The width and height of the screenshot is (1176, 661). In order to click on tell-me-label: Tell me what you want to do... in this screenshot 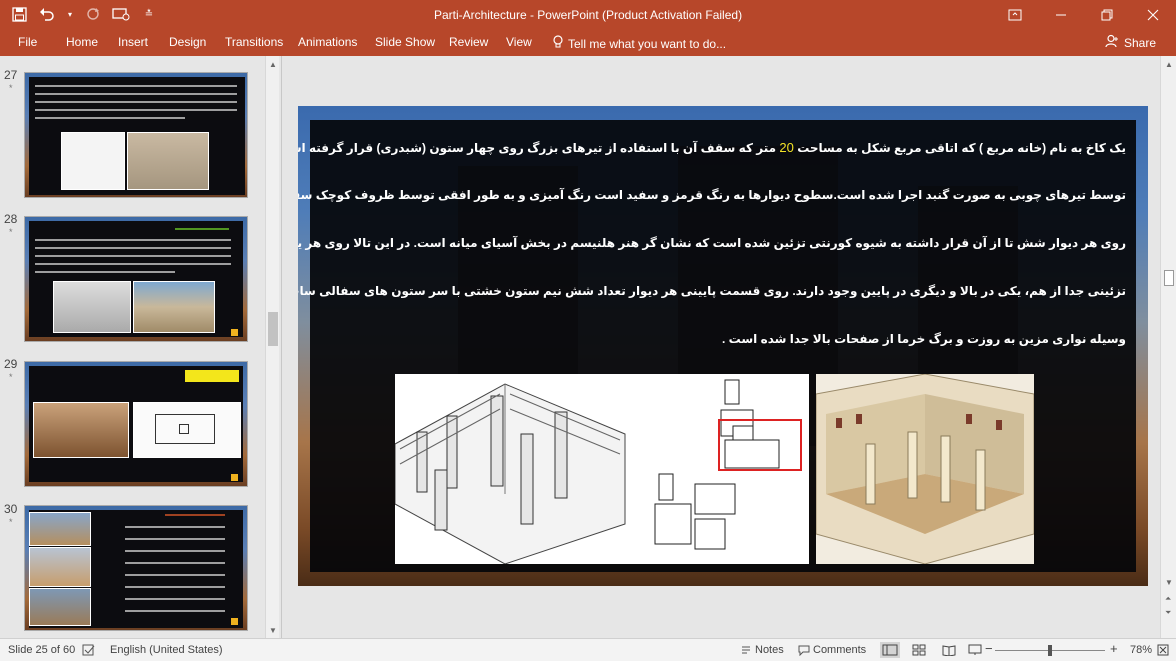, I will do `click(647, 43)`.